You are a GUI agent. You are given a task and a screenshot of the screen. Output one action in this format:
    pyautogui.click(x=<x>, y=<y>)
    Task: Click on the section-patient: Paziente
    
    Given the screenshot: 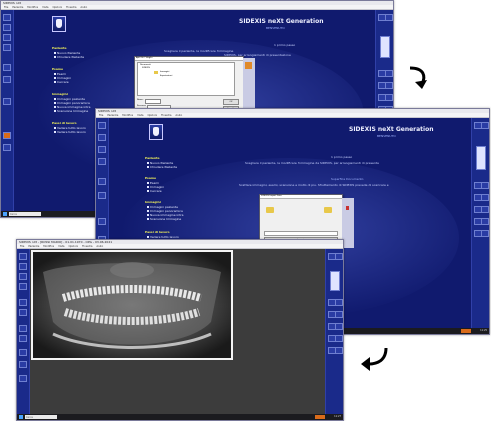 What is the action you would take?
    pyautogui.click(x=152, y=158)
    